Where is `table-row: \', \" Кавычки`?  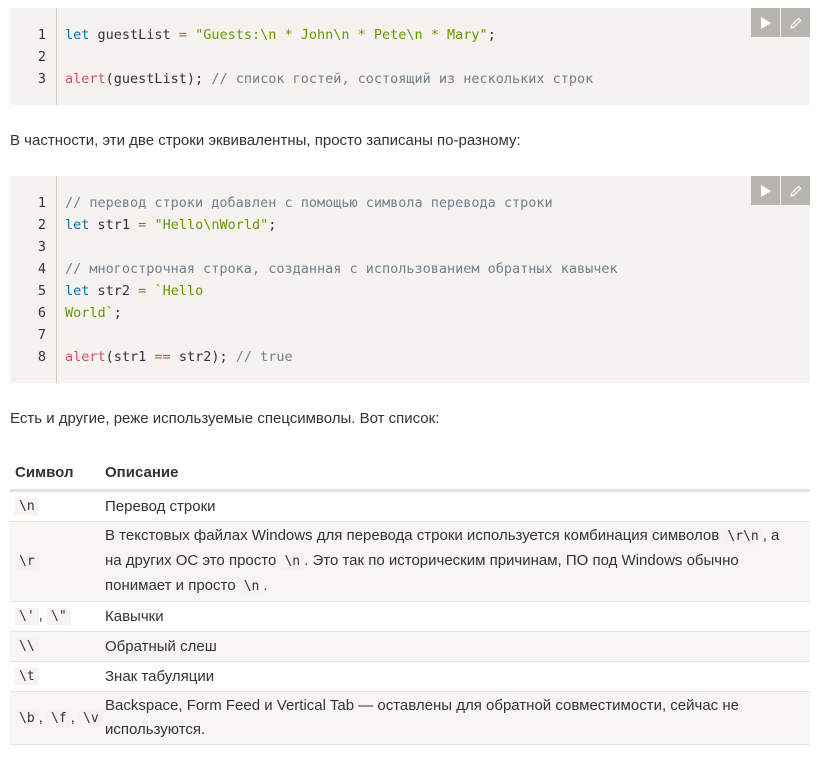 table-row: \', \" Кавычки is located at coordinates (410, 616).